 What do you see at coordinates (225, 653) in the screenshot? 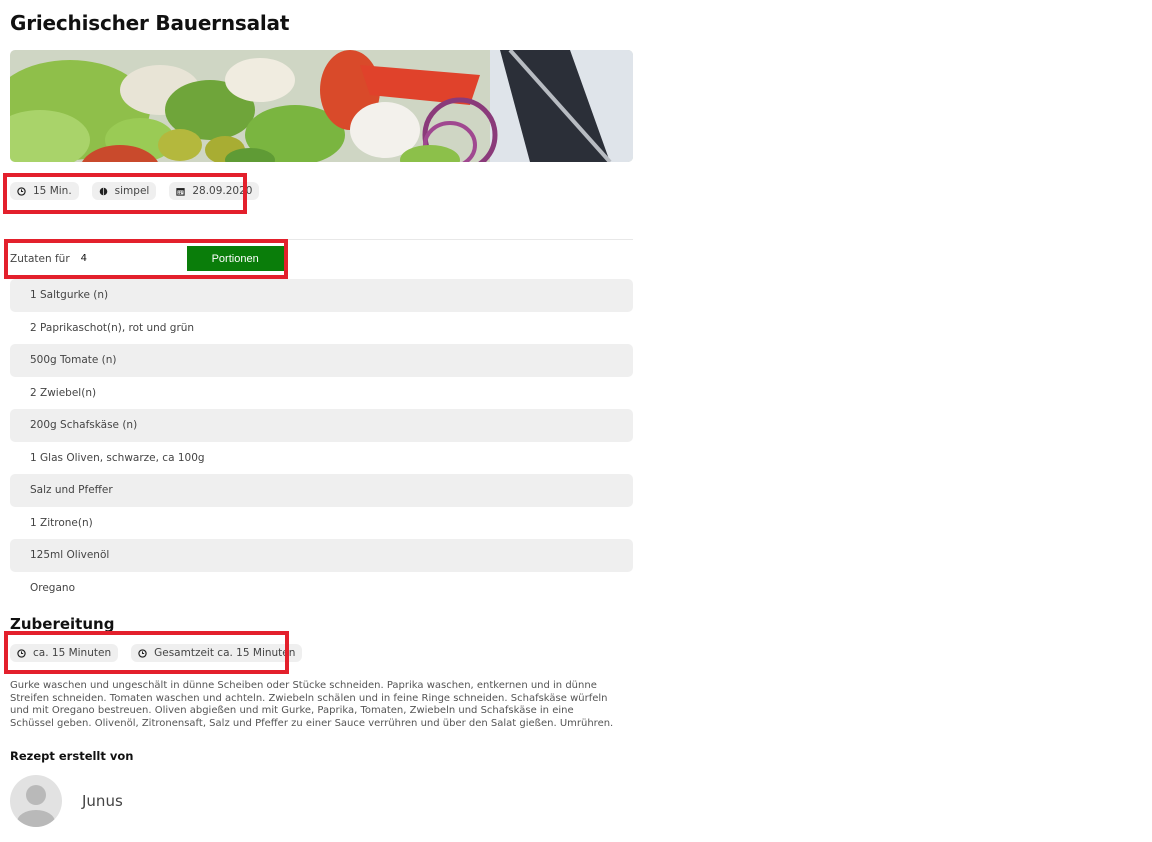
I see `total-time-text: Gesamtzeit ca. 15 Minuten` at bounding box center [225, 653].